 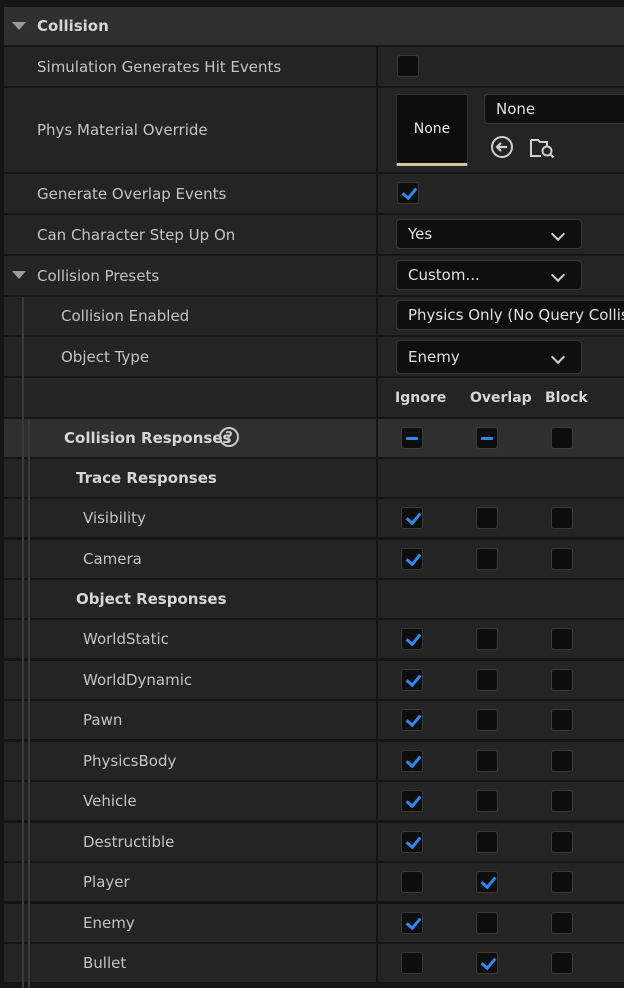 I want to click on overlap-events-row: Generate Overlap Events, so click(x=314, y=193).